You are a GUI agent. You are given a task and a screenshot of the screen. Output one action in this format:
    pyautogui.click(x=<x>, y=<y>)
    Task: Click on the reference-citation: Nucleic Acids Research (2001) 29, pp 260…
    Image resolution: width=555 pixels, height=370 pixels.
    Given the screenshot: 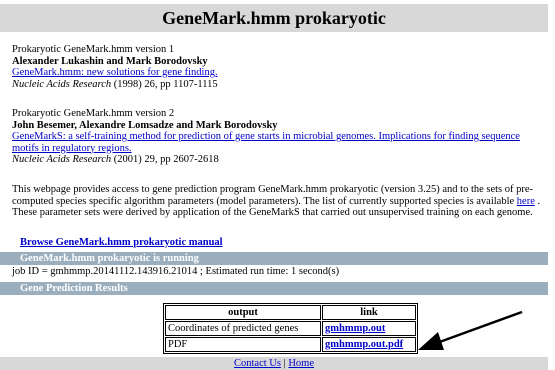 What is the action you would take?
    pyautogui.click(x=279, y=160)
    